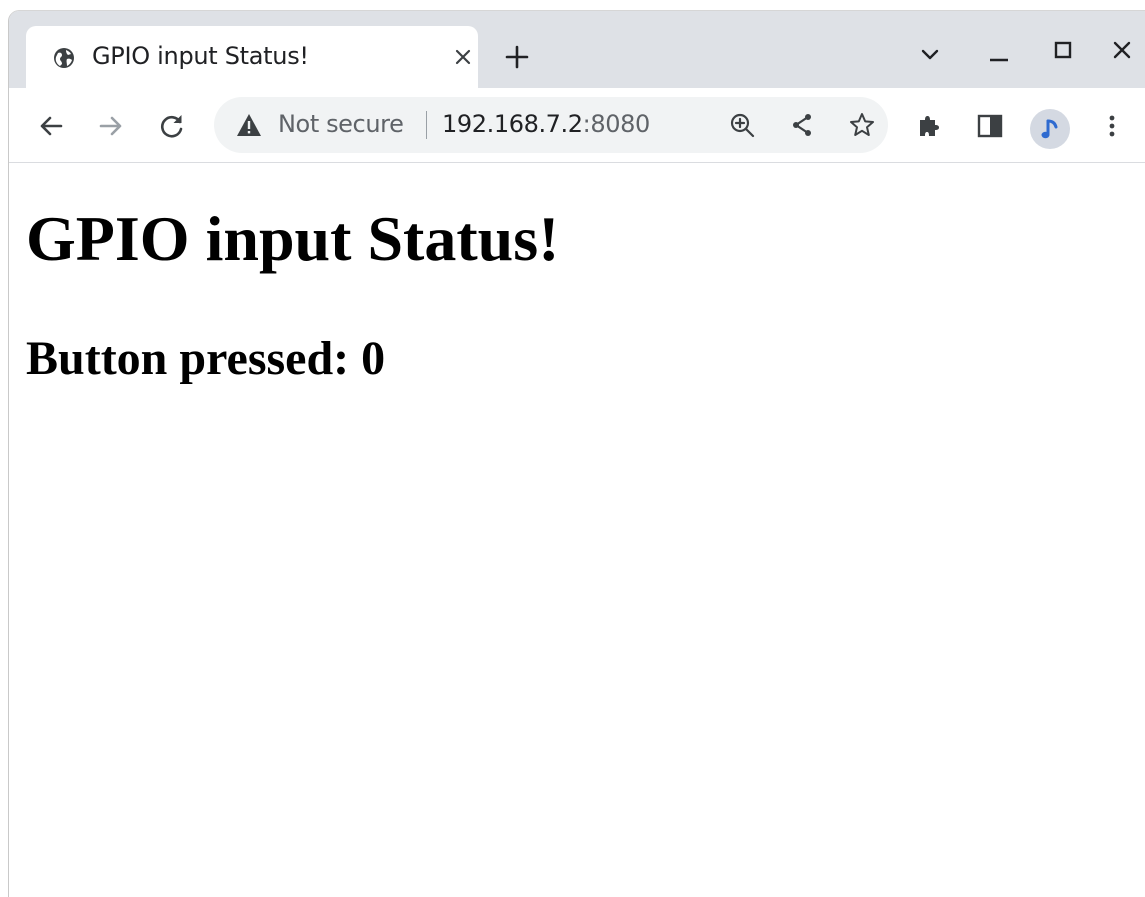  What do you see at coordinates (577, 49) in the screenshot?
I see `tab-strip: GPIO input Status!` at bounding box center [577, 49].